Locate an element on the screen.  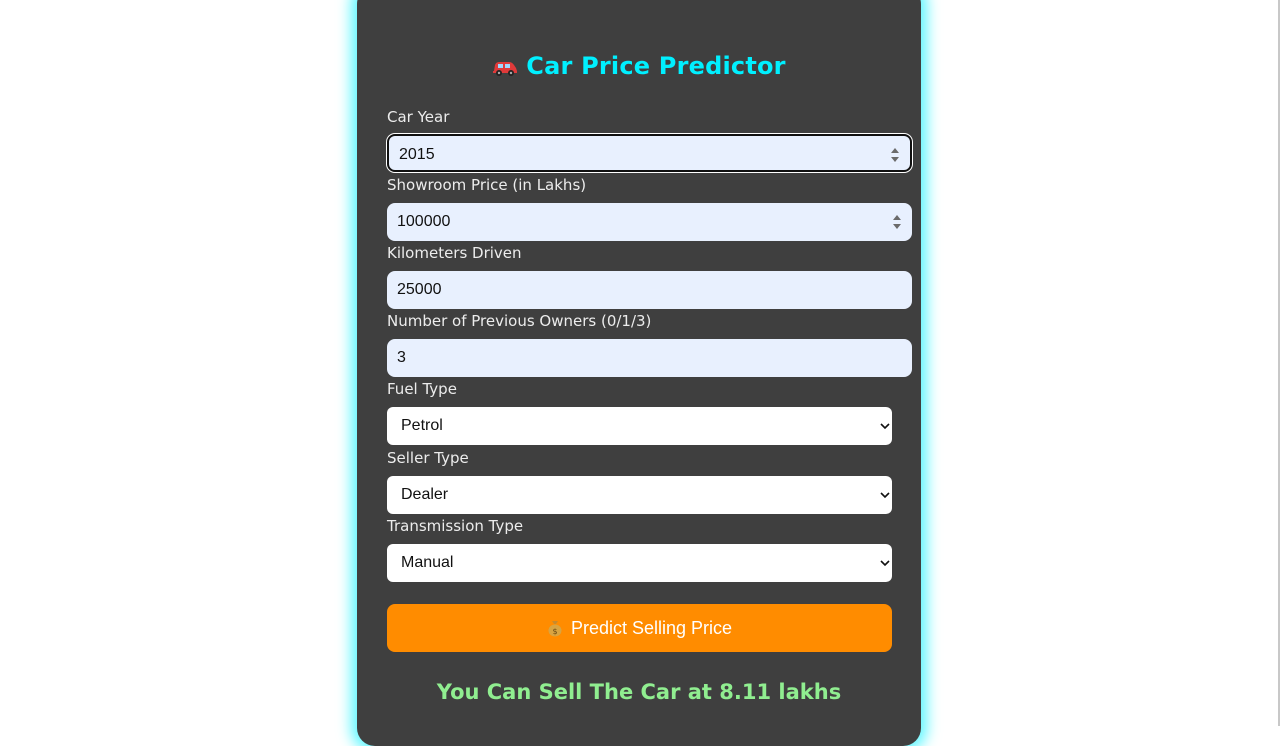
car-icon is located at coordinates (505, 69).